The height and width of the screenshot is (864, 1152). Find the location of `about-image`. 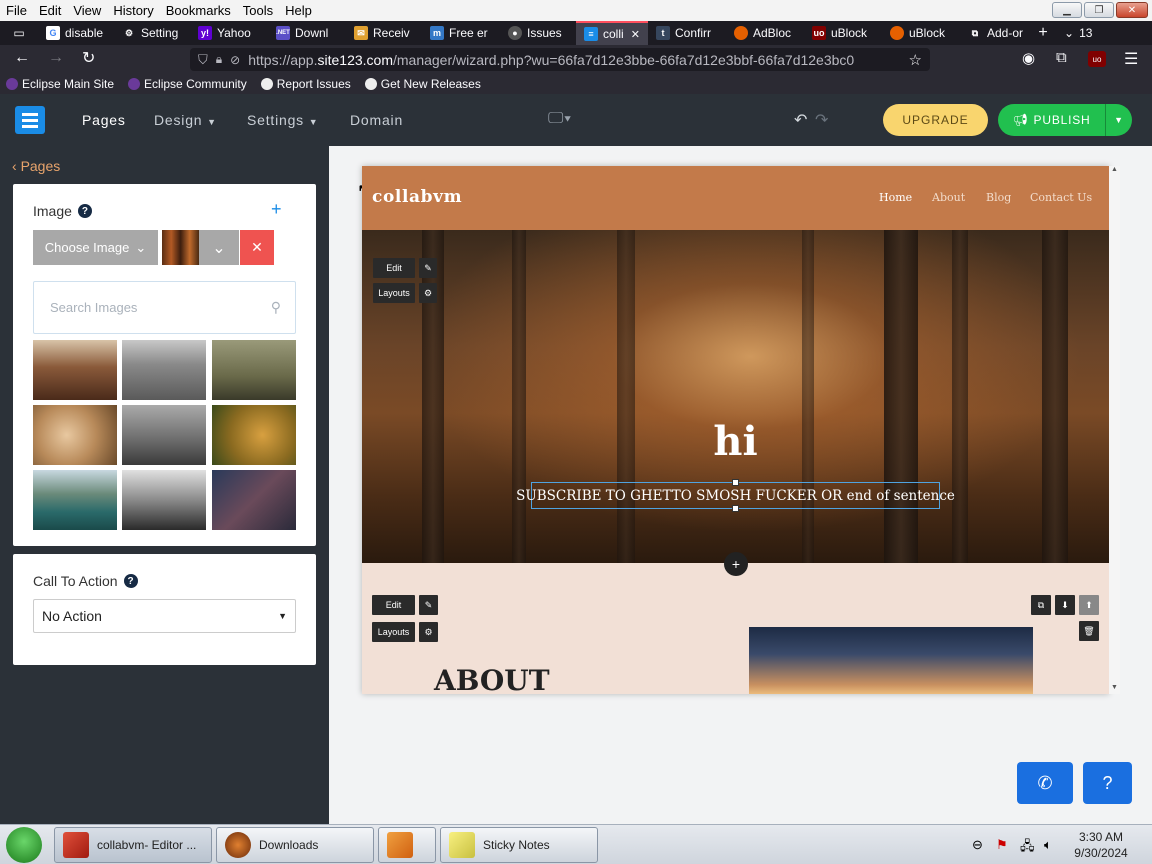

about-image is located at coordinates (891, 660).